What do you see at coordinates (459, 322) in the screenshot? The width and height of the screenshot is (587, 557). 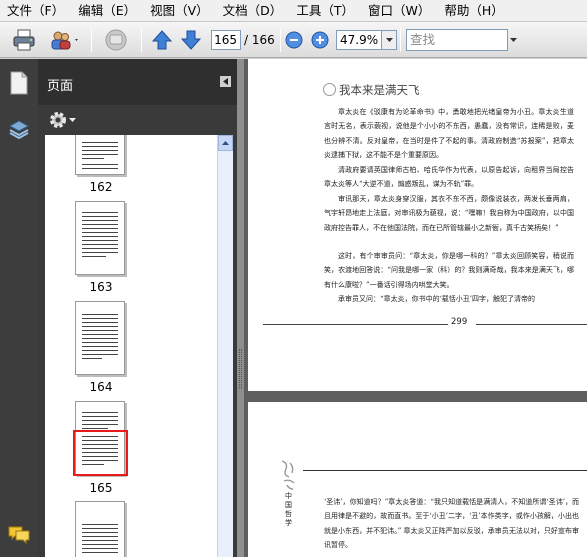 I see `page-number: 299` at bounding box center [459, 322].